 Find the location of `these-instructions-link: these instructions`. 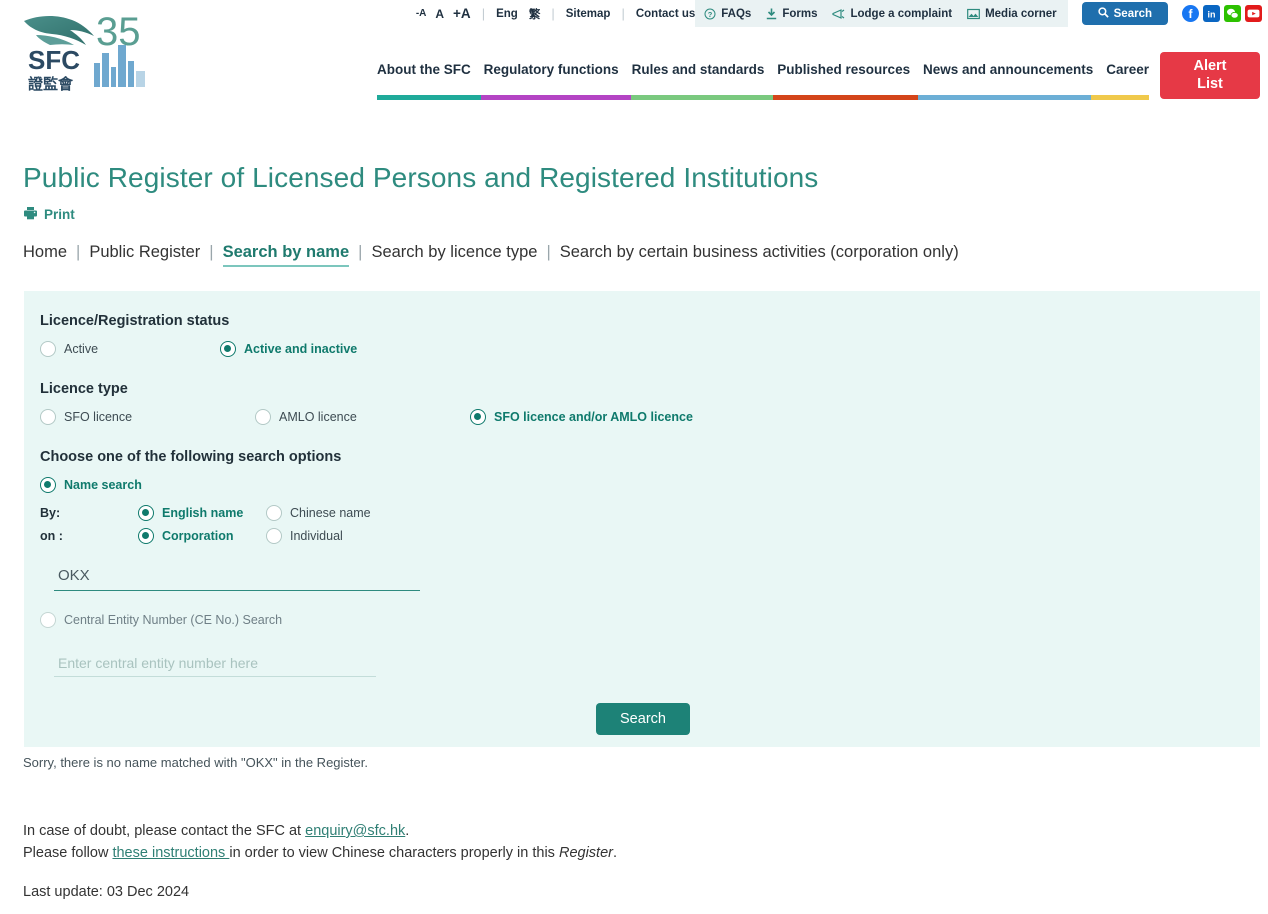

these-instructions-link: these instructions is located at coordinates (170, 853).